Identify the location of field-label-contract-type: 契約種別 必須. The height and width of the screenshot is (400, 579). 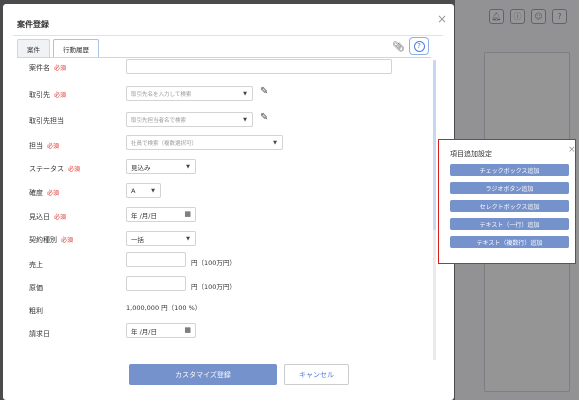
(51, 240).